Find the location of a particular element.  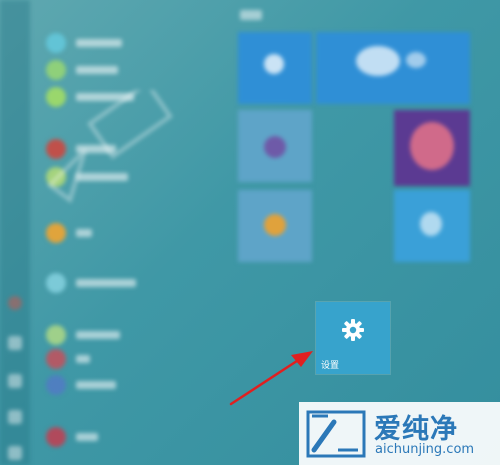

documents-icon is located at coordinates (15, 343).